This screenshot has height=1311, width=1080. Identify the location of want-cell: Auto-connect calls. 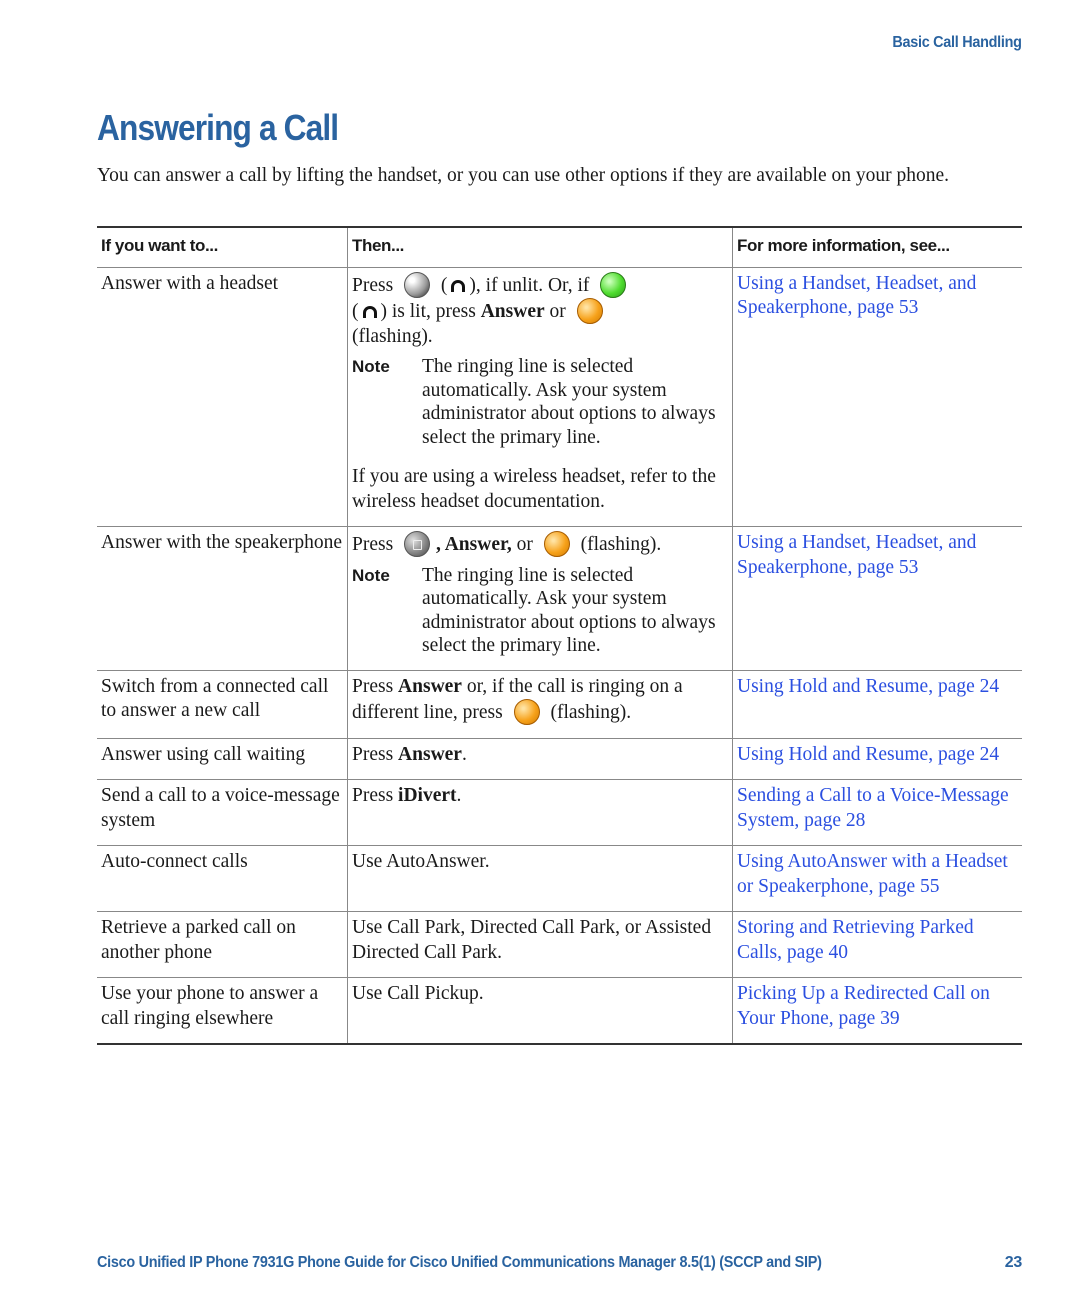
(222, 878).